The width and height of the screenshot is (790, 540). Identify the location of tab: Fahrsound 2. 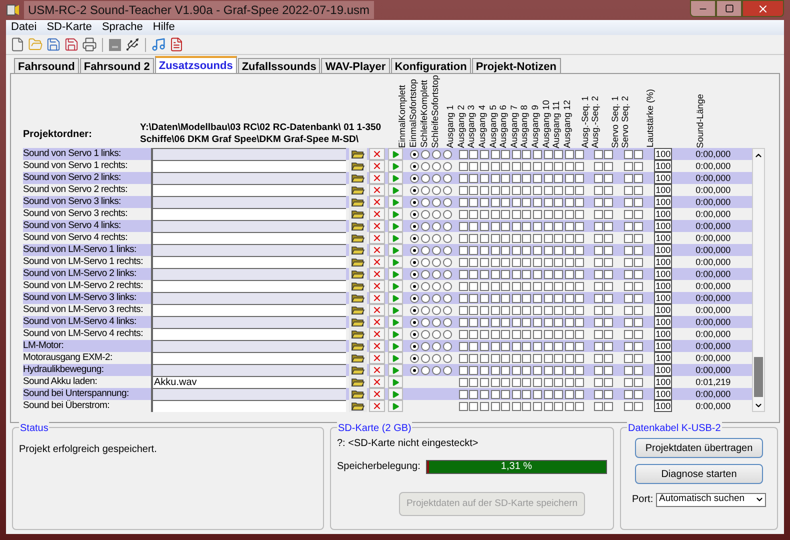
(117, 65).